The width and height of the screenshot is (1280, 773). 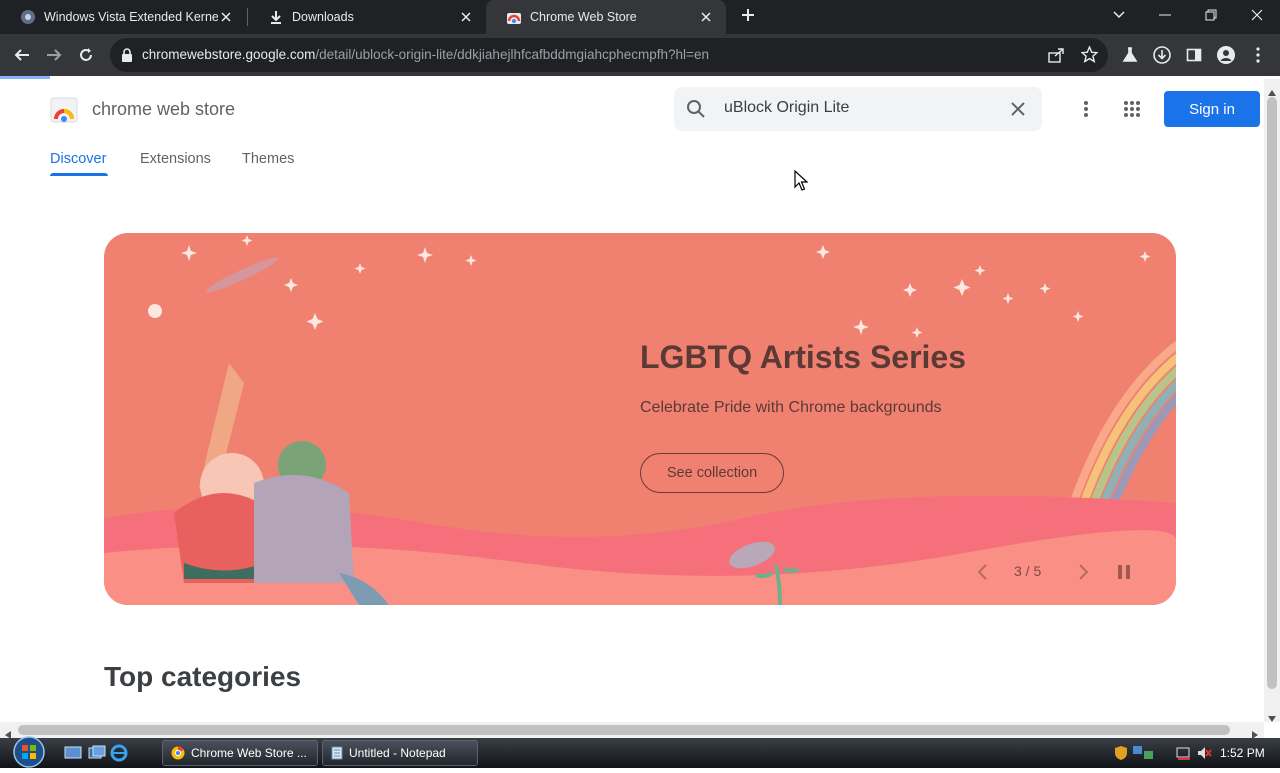 What do you see at coordinates (1130, 55) in the screenshot?
I see `extensions-flask-icon` at bounding box center [1130, 55].